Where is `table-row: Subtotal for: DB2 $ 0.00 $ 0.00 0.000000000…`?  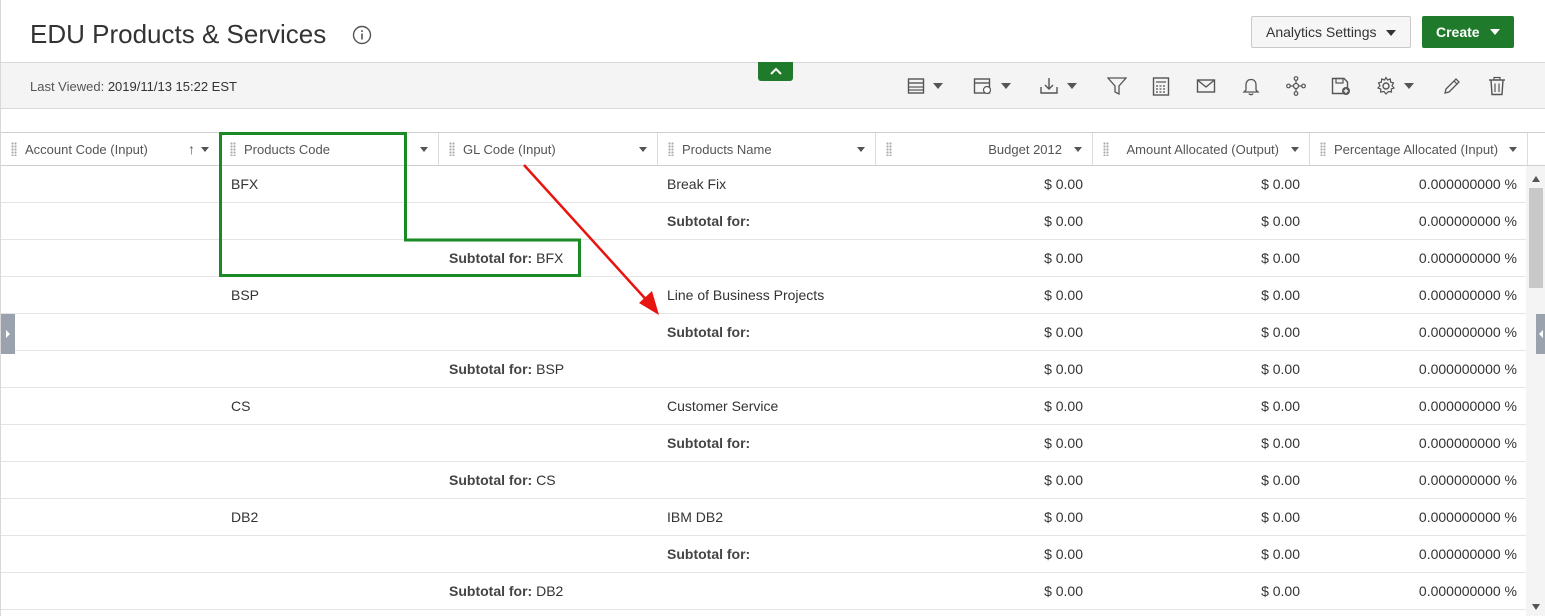 table-row: Subtotal for: DB2 $ 0.00 $ 0.00 0.000000000… is located at coordinates (763, 591).